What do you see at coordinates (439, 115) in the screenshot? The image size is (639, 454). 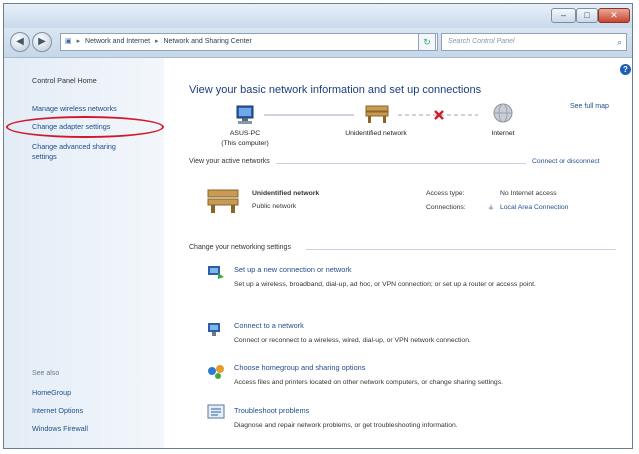 I see `red-x-icon` at bounding box center [439, 115].